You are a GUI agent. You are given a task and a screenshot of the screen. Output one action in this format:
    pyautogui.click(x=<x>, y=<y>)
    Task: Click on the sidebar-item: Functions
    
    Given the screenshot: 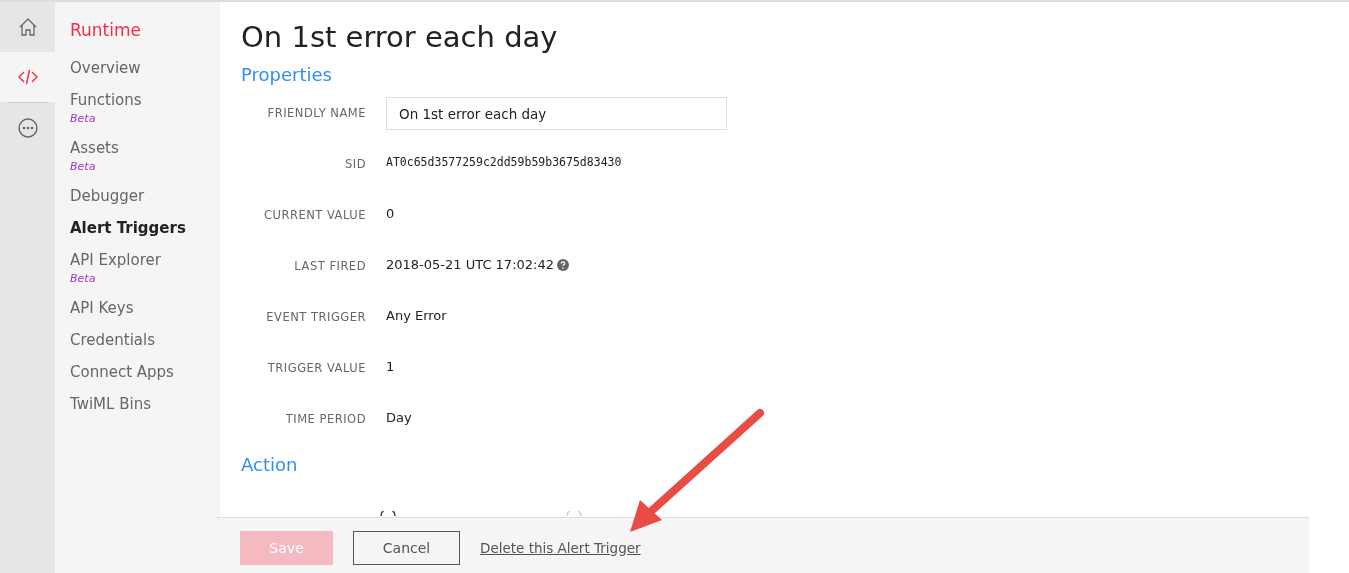 What is the action you would take?
    pyautogui.click(x=106, y=100)
    